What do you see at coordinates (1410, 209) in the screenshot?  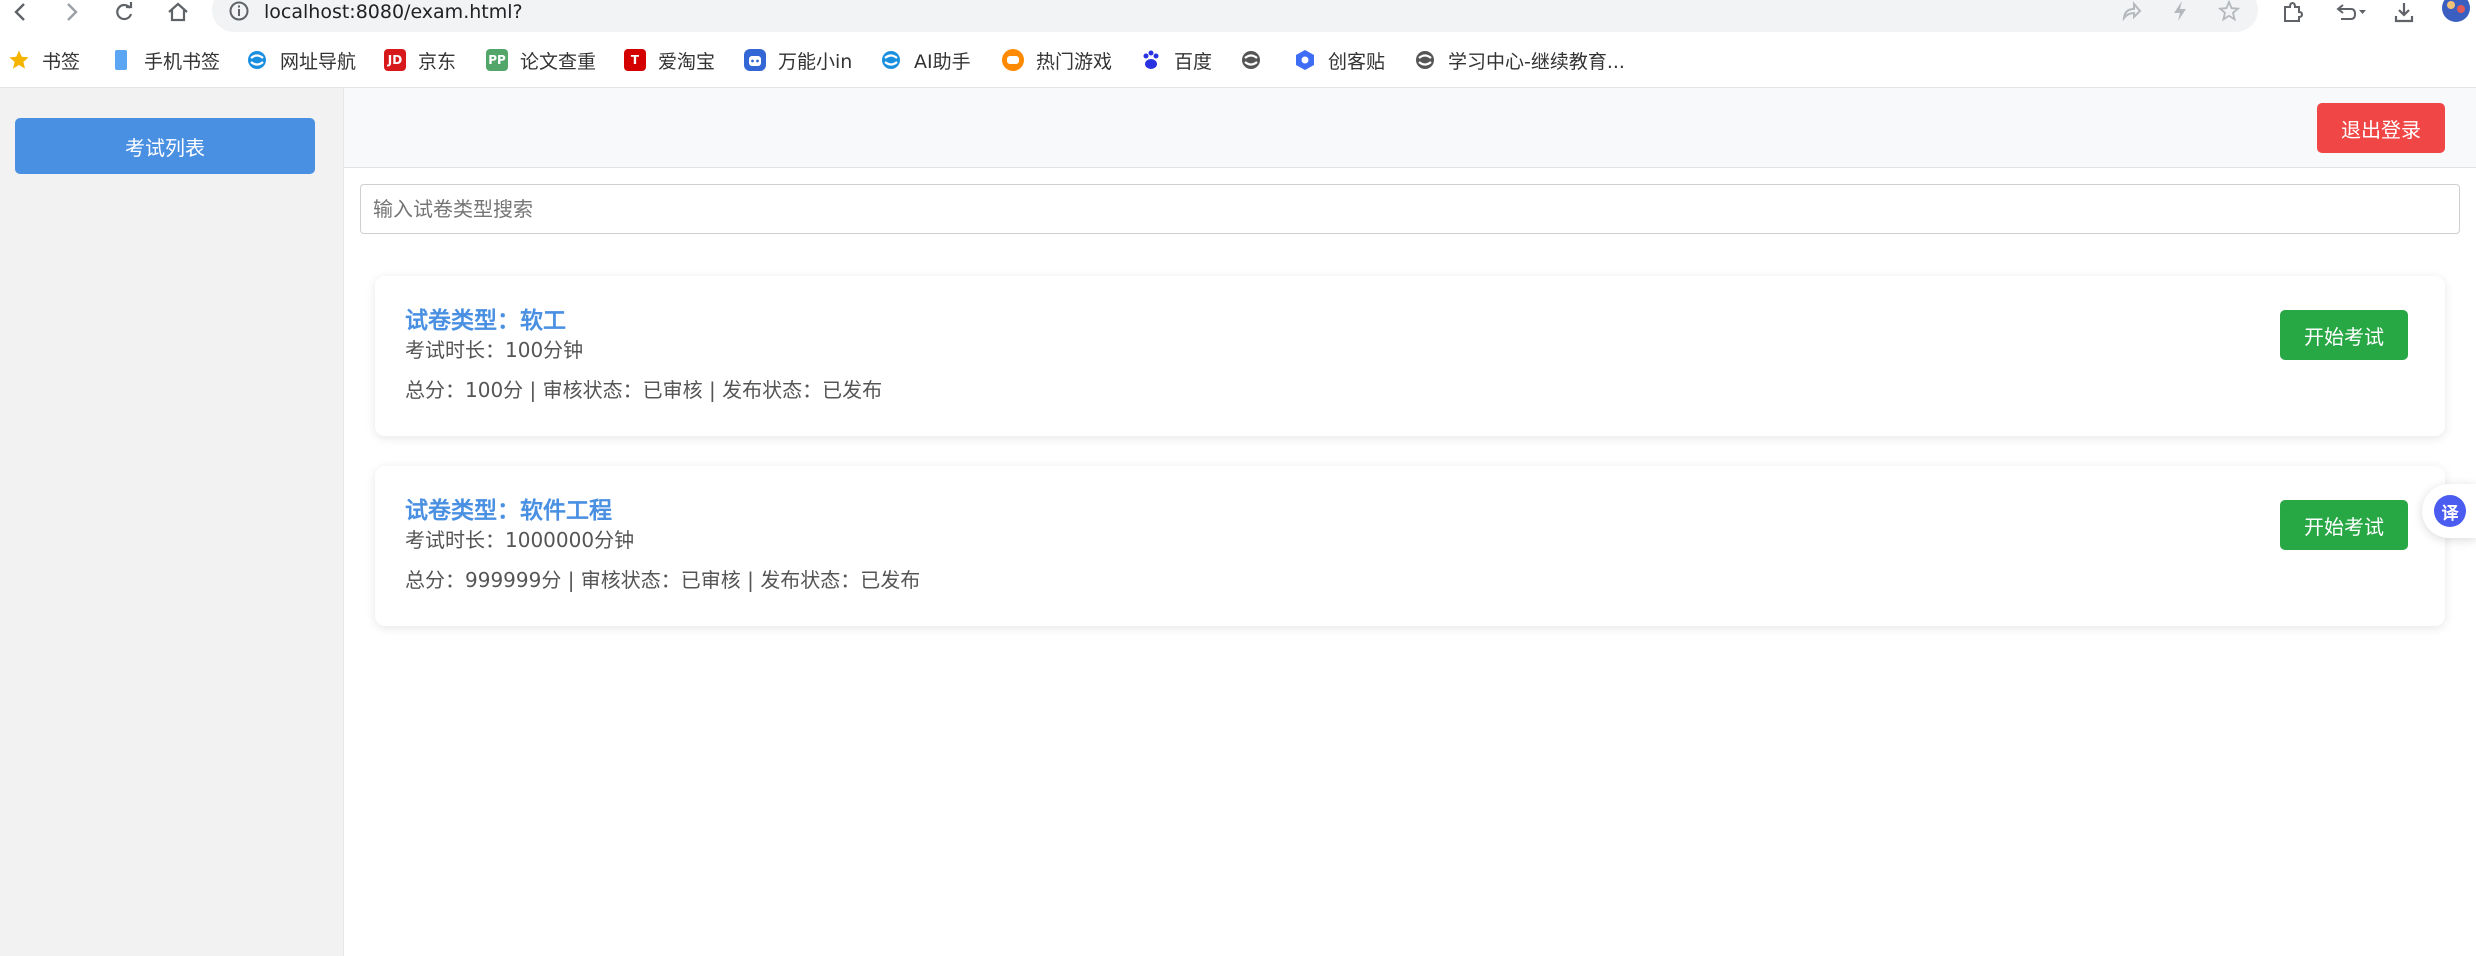 I see `exam-type-search-input` at bounding box center [1410, 209].